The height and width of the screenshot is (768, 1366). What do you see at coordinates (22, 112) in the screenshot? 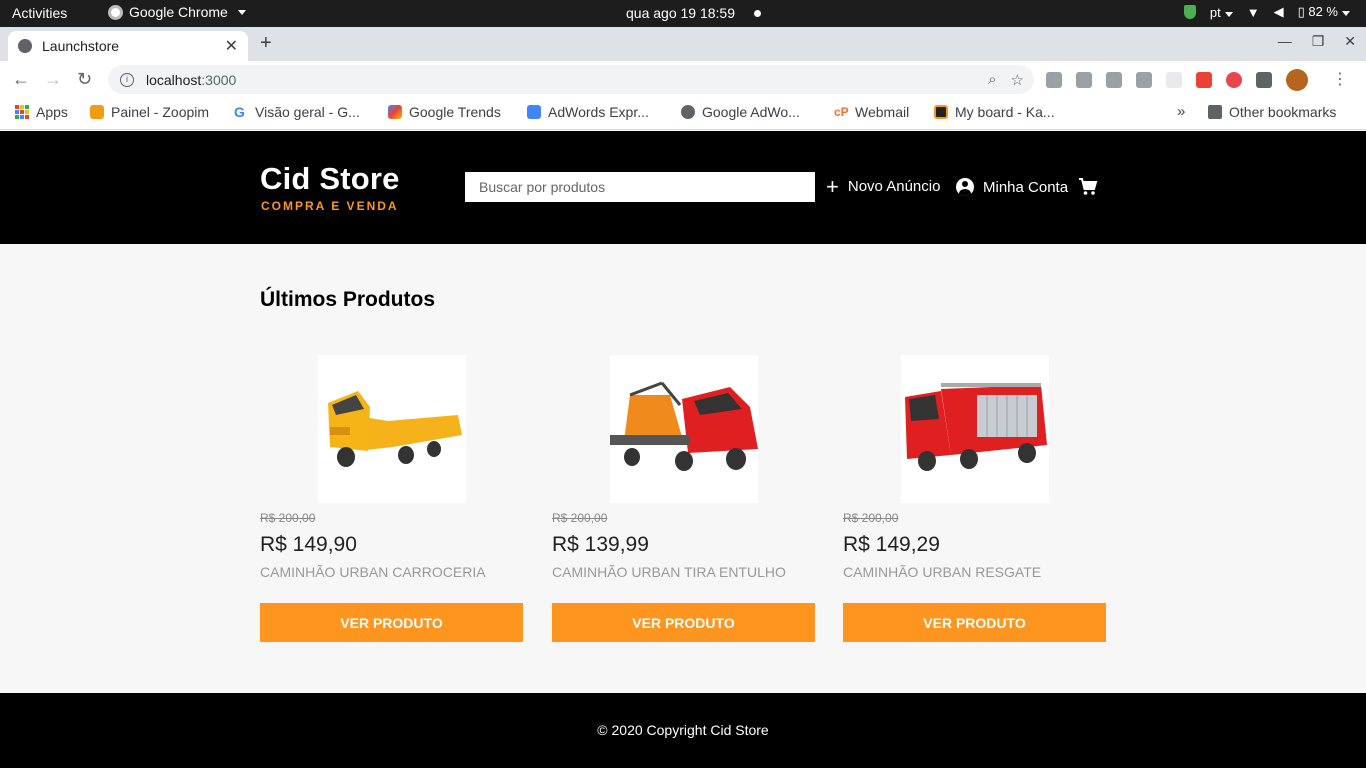
I see `apps-grid-icon` at bounding box center [22, 112].